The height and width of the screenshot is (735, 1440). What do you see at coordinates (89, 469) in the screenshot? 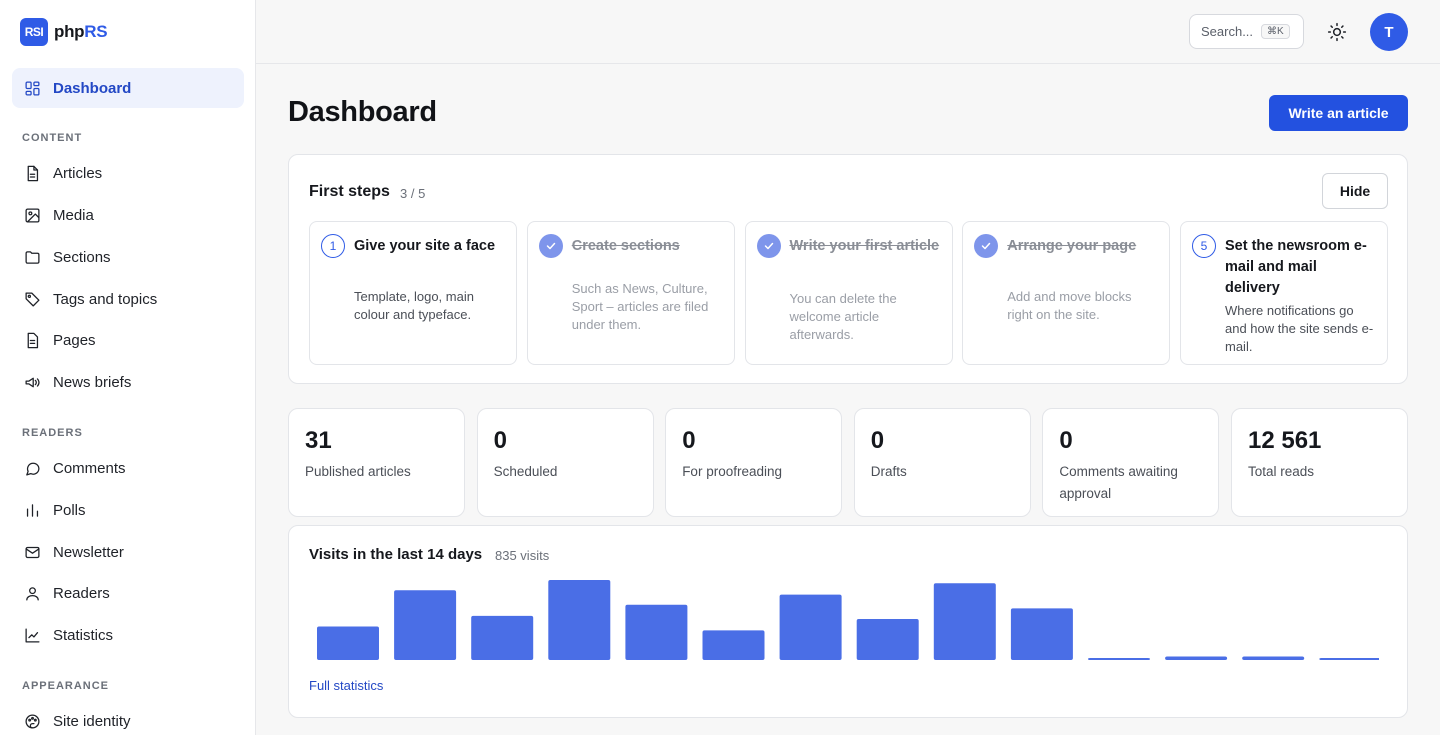
I see `sidebar-item-label: Comments` at bounding box center [89, 469].